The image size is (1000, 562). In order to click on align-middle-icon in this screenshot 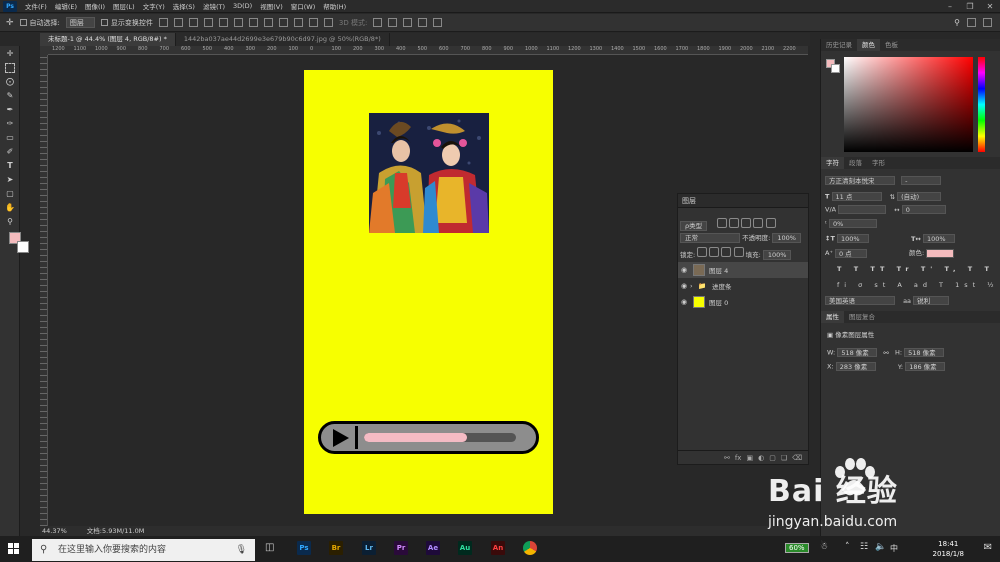, I will do `click(178, 22)`.